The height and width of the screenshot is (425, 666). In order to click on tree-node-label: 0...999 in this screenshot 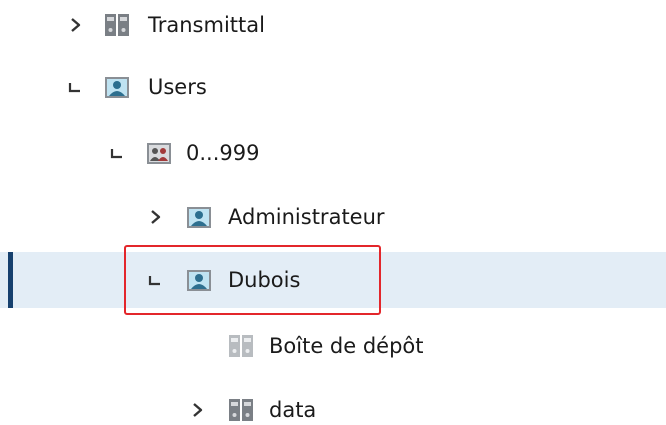, I will do `click(223, 153)`.